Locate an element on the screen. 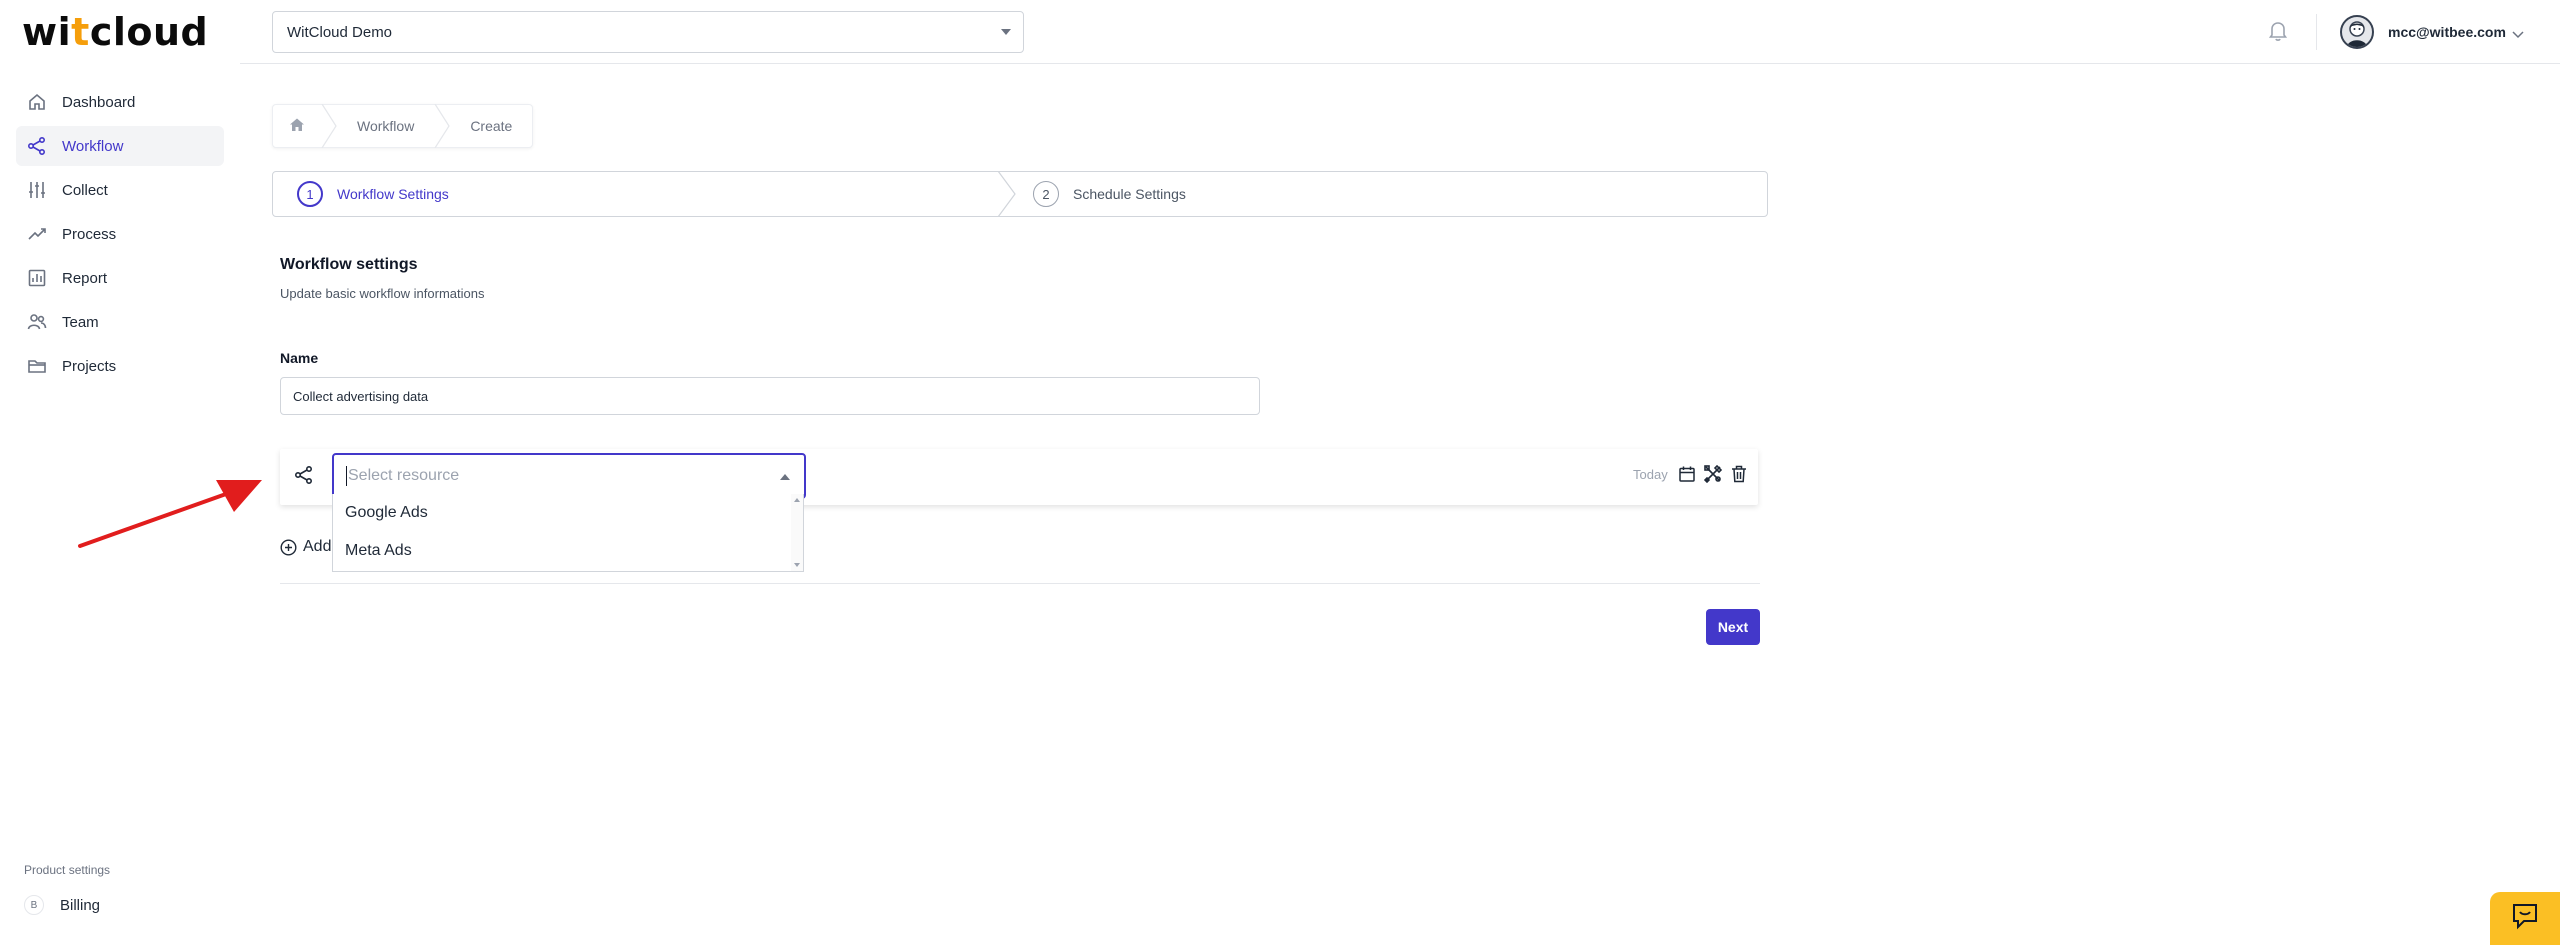 Image resolution: width=2560 pixels, height=945 pixels. step-label: Schedule Settings is located at coordinates (1129, 194).